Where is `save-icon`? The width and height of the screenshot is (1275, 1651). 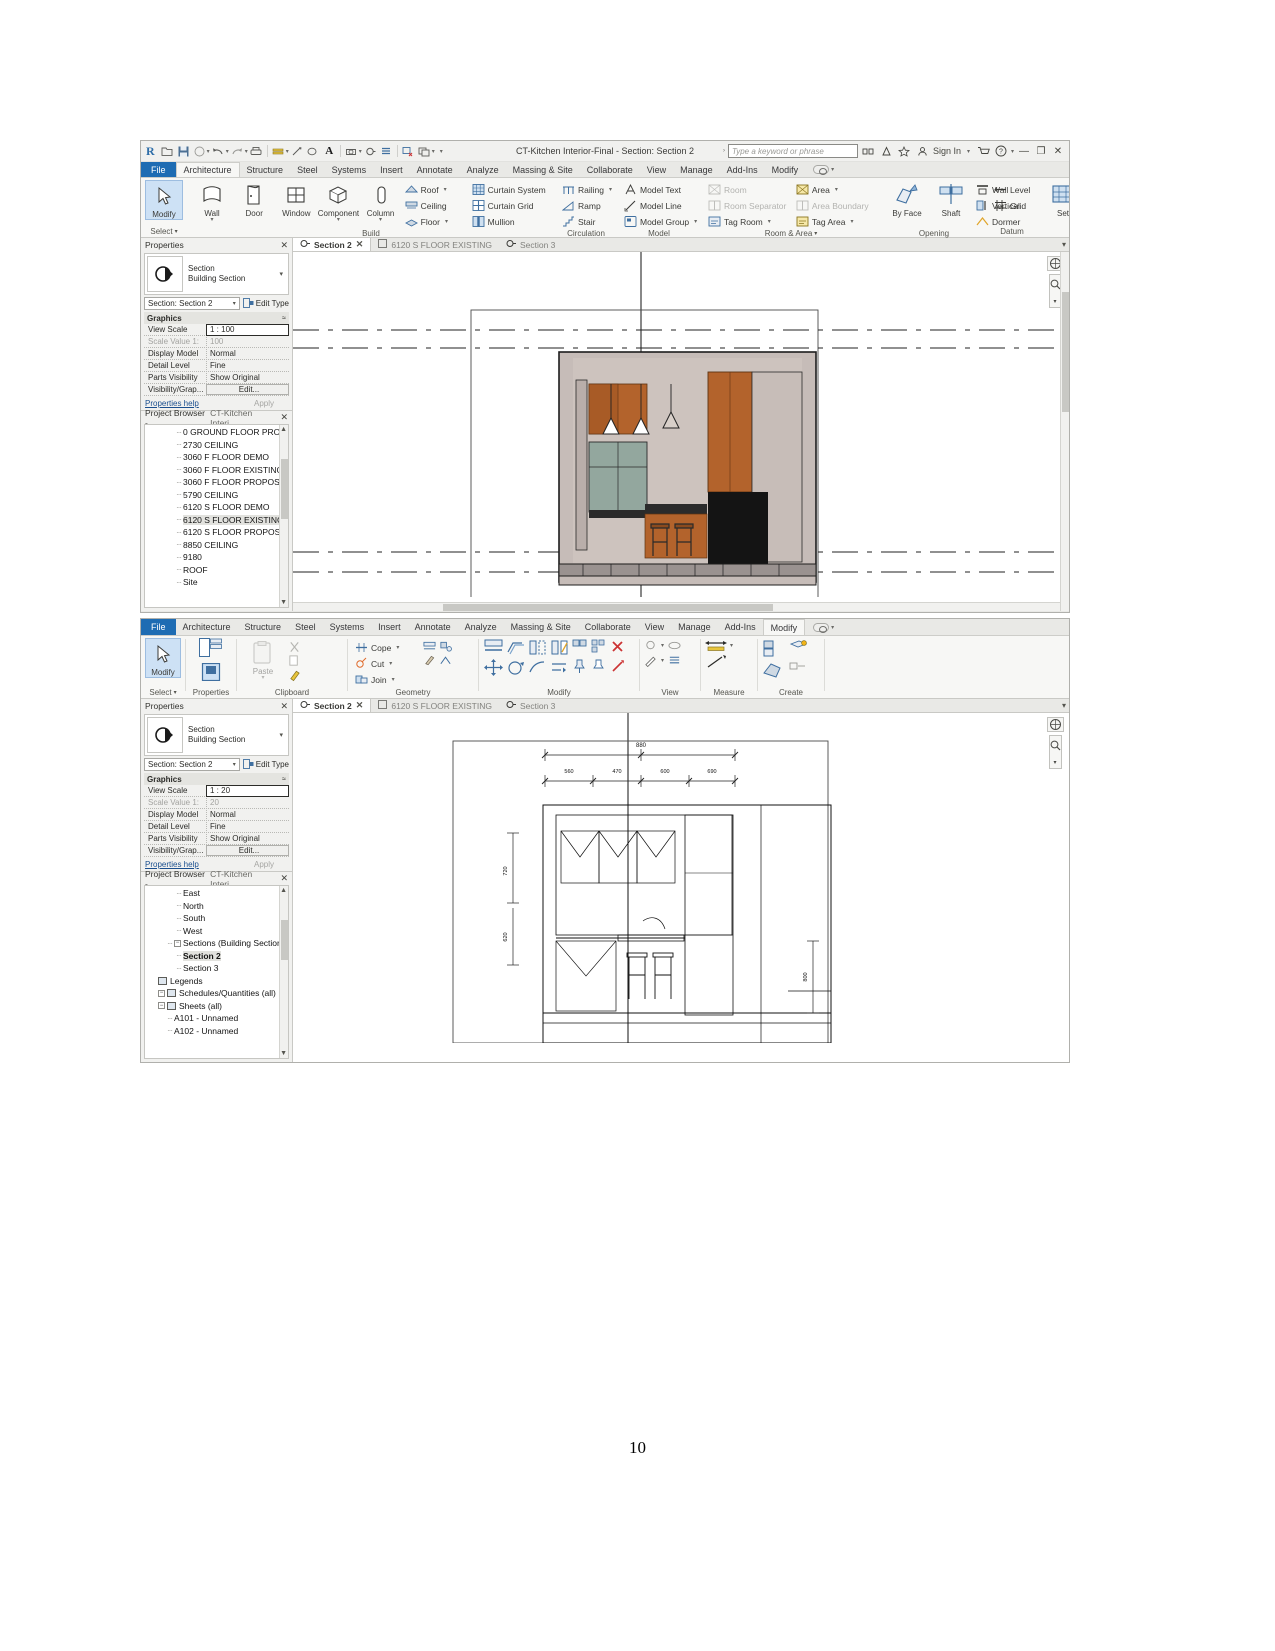 save-icon is located at coordinates (183, 151).